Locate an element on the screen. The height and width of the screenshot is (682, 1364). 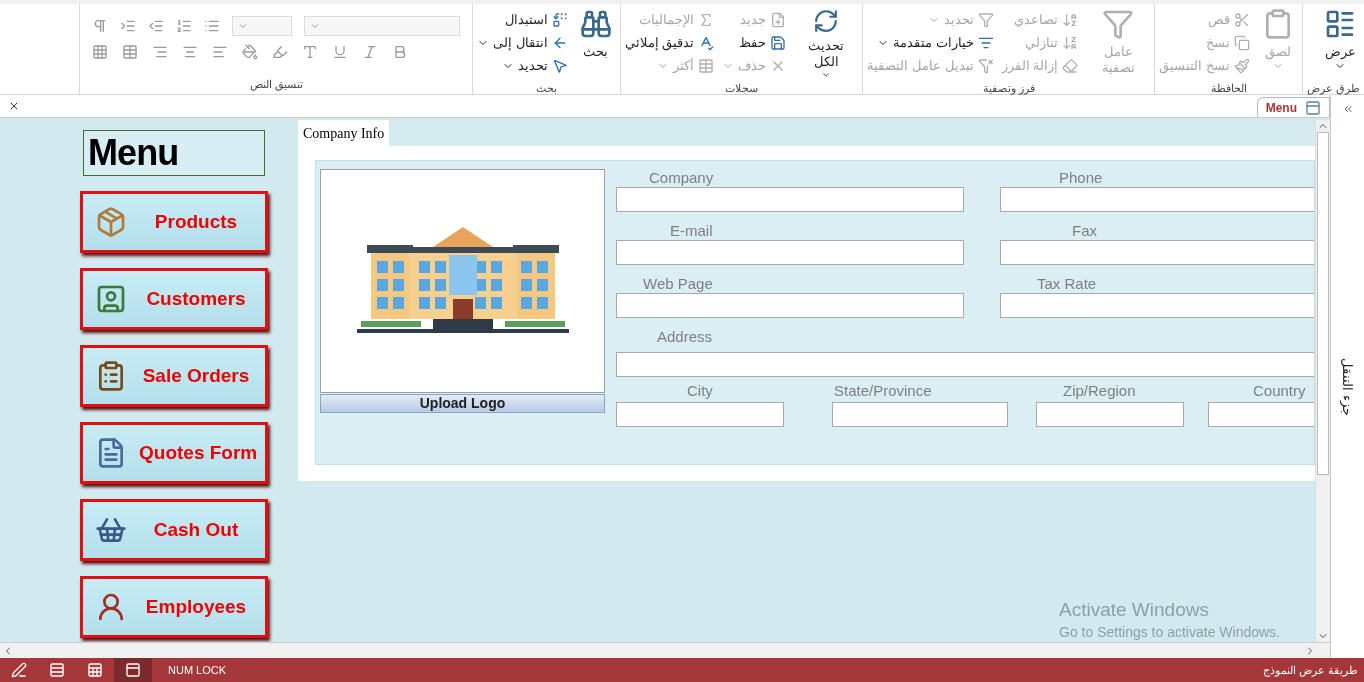
ribbon-button: تحديث الكل is located at coordinates (826, 42).